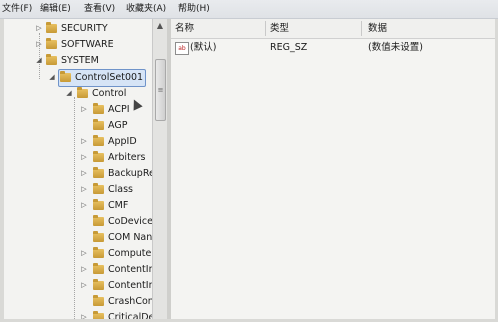 This screenshot has width=498, height=322. I want to click on tree-node-com-name-arbiter: COM Nan, so click(78, 237).